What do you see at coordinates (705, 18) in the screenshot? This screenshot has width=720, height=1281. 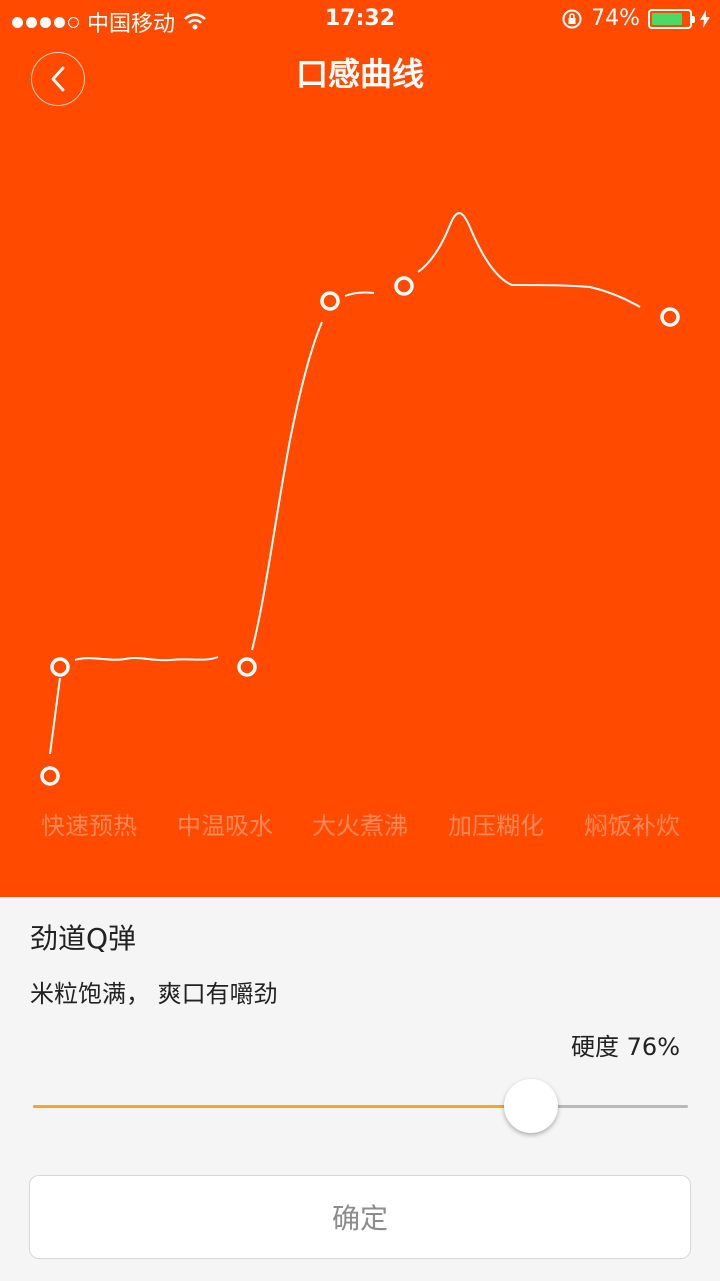 I see `charging-icon` at bounding box center [705, 18].